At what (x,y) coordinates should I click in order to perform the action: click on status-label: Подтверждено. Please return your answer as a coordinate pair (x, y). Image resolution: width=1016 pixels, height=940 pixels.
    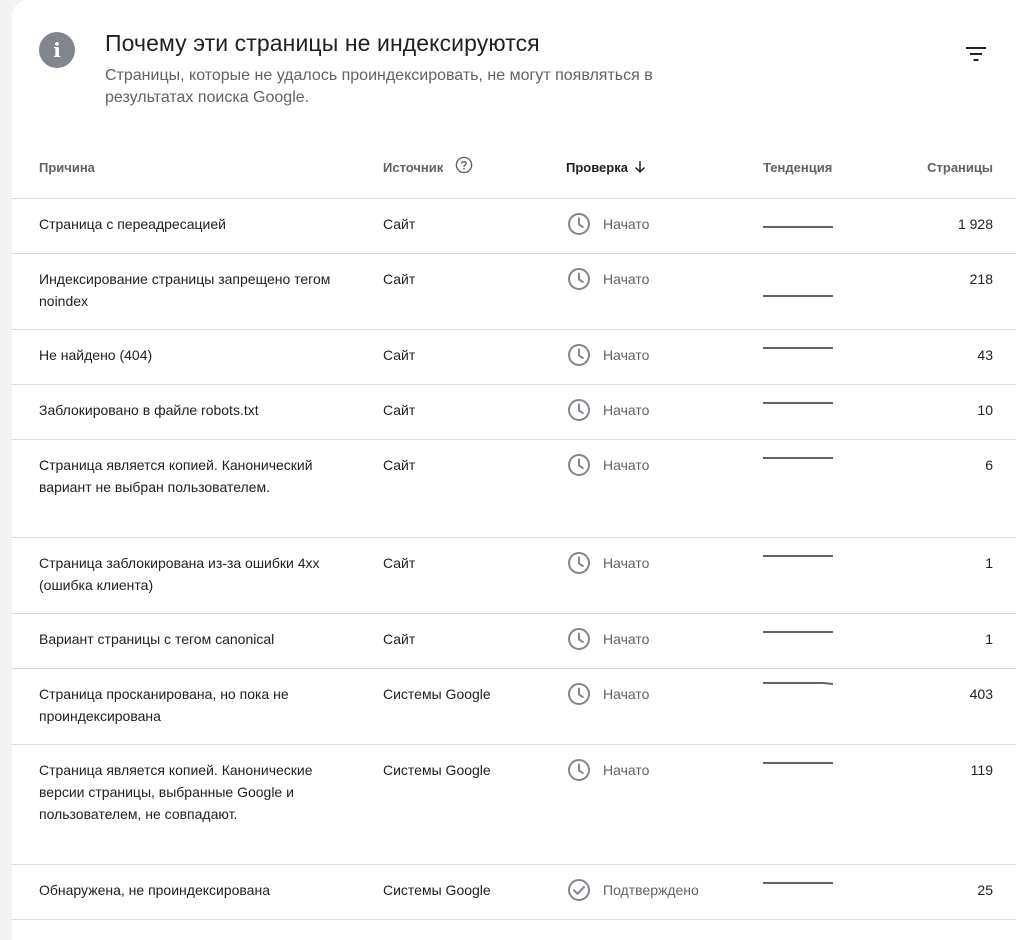
    Looking at the image, I should click on (651, 890).